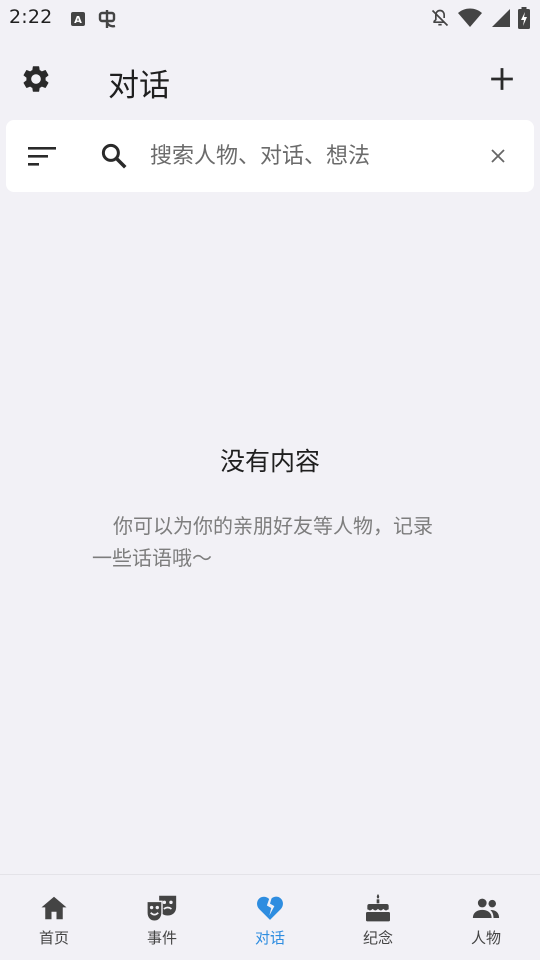 This screenshot has width=540, height=960. I want to click on search-bar, so click(270, 156).